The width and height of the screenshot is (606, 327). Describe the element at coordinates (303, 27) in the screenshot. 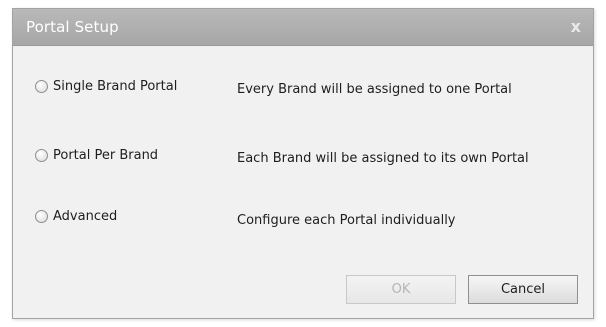

I see `dialog-titlebar: Portal Setup x` at that location.